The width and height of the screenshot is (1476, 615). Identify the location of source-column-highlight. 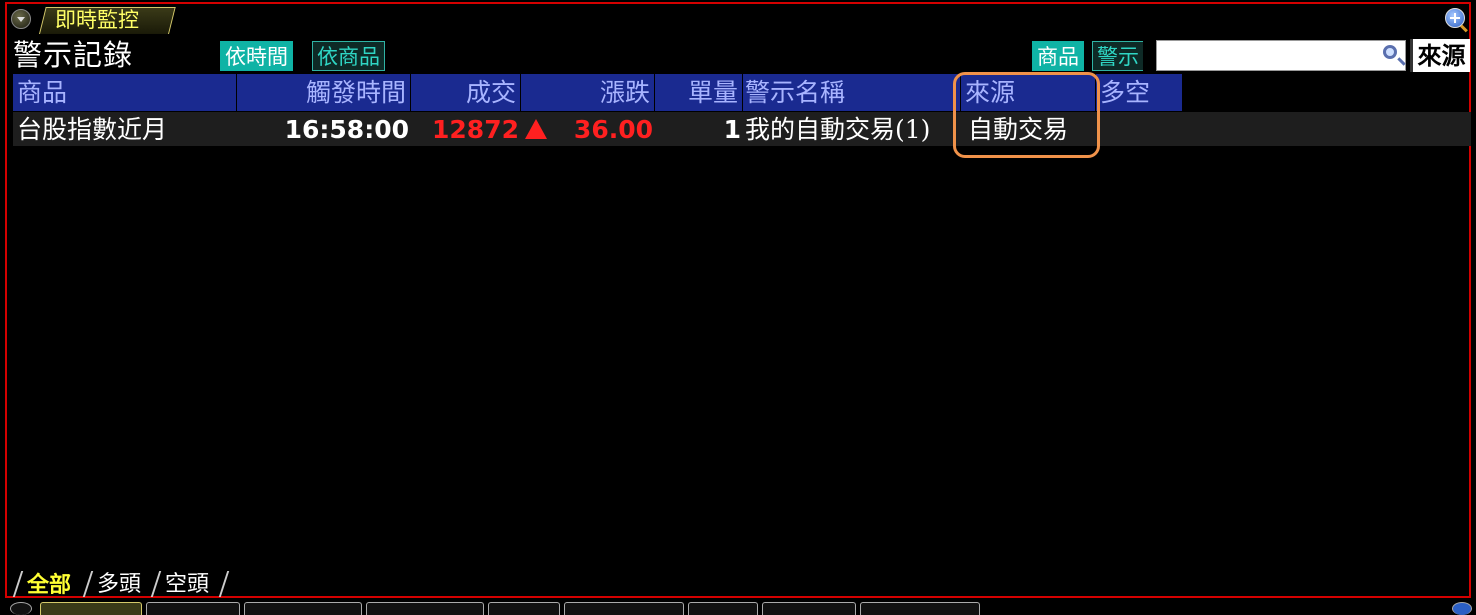
(1026, 115).